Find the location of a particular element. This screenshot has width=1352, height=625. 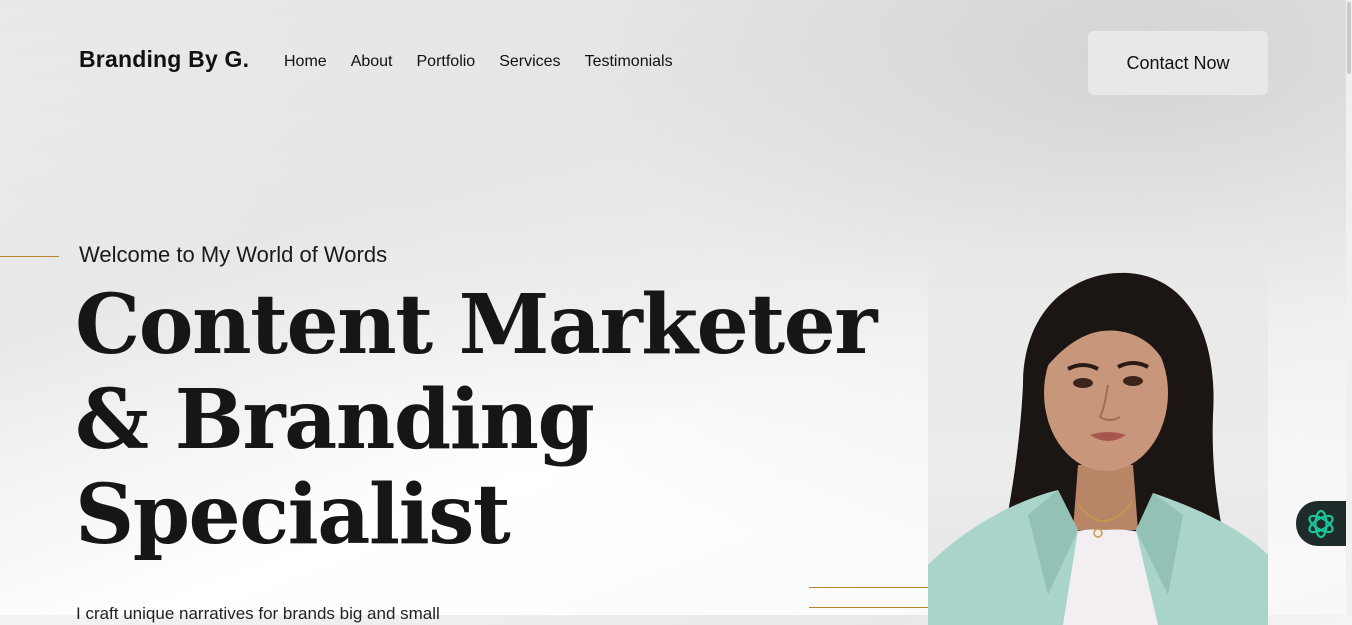

decorative-line-top is located at coordinates (868, 587).